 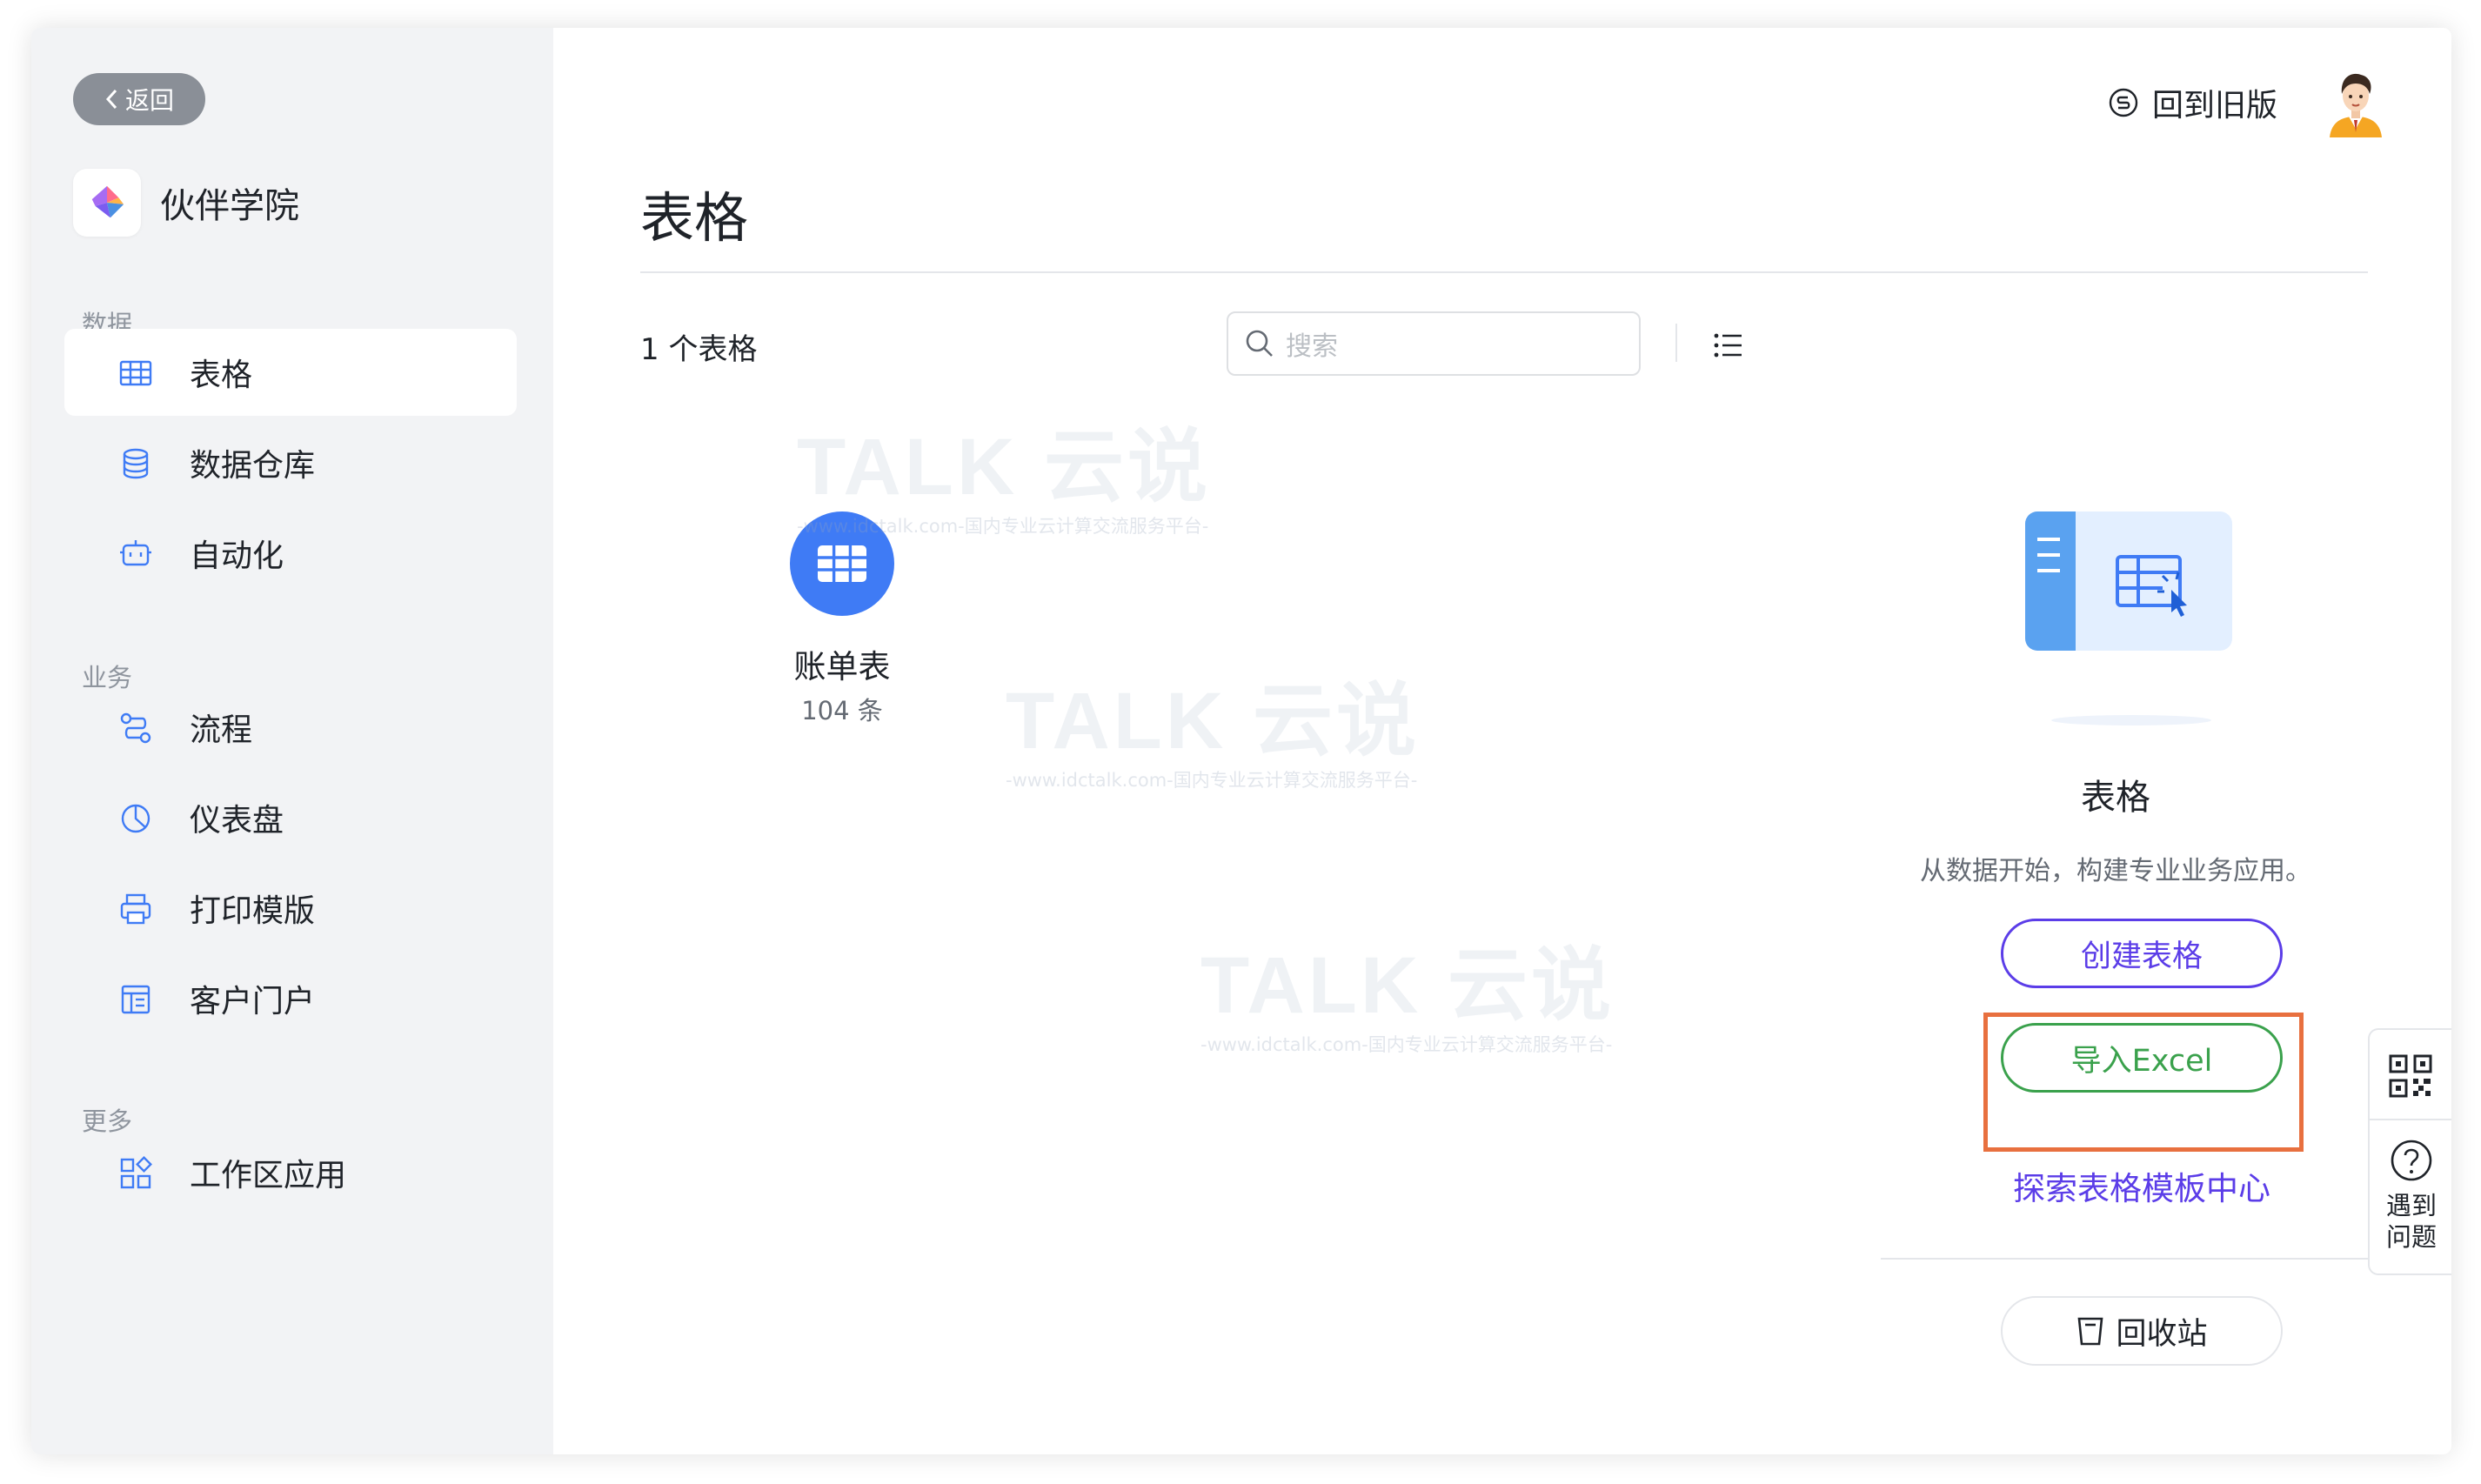 What do you see at coordinates (290, 372) in the screenshot?
I see `sidebar-item-tables: 表格` at bounding box center [290, 372].